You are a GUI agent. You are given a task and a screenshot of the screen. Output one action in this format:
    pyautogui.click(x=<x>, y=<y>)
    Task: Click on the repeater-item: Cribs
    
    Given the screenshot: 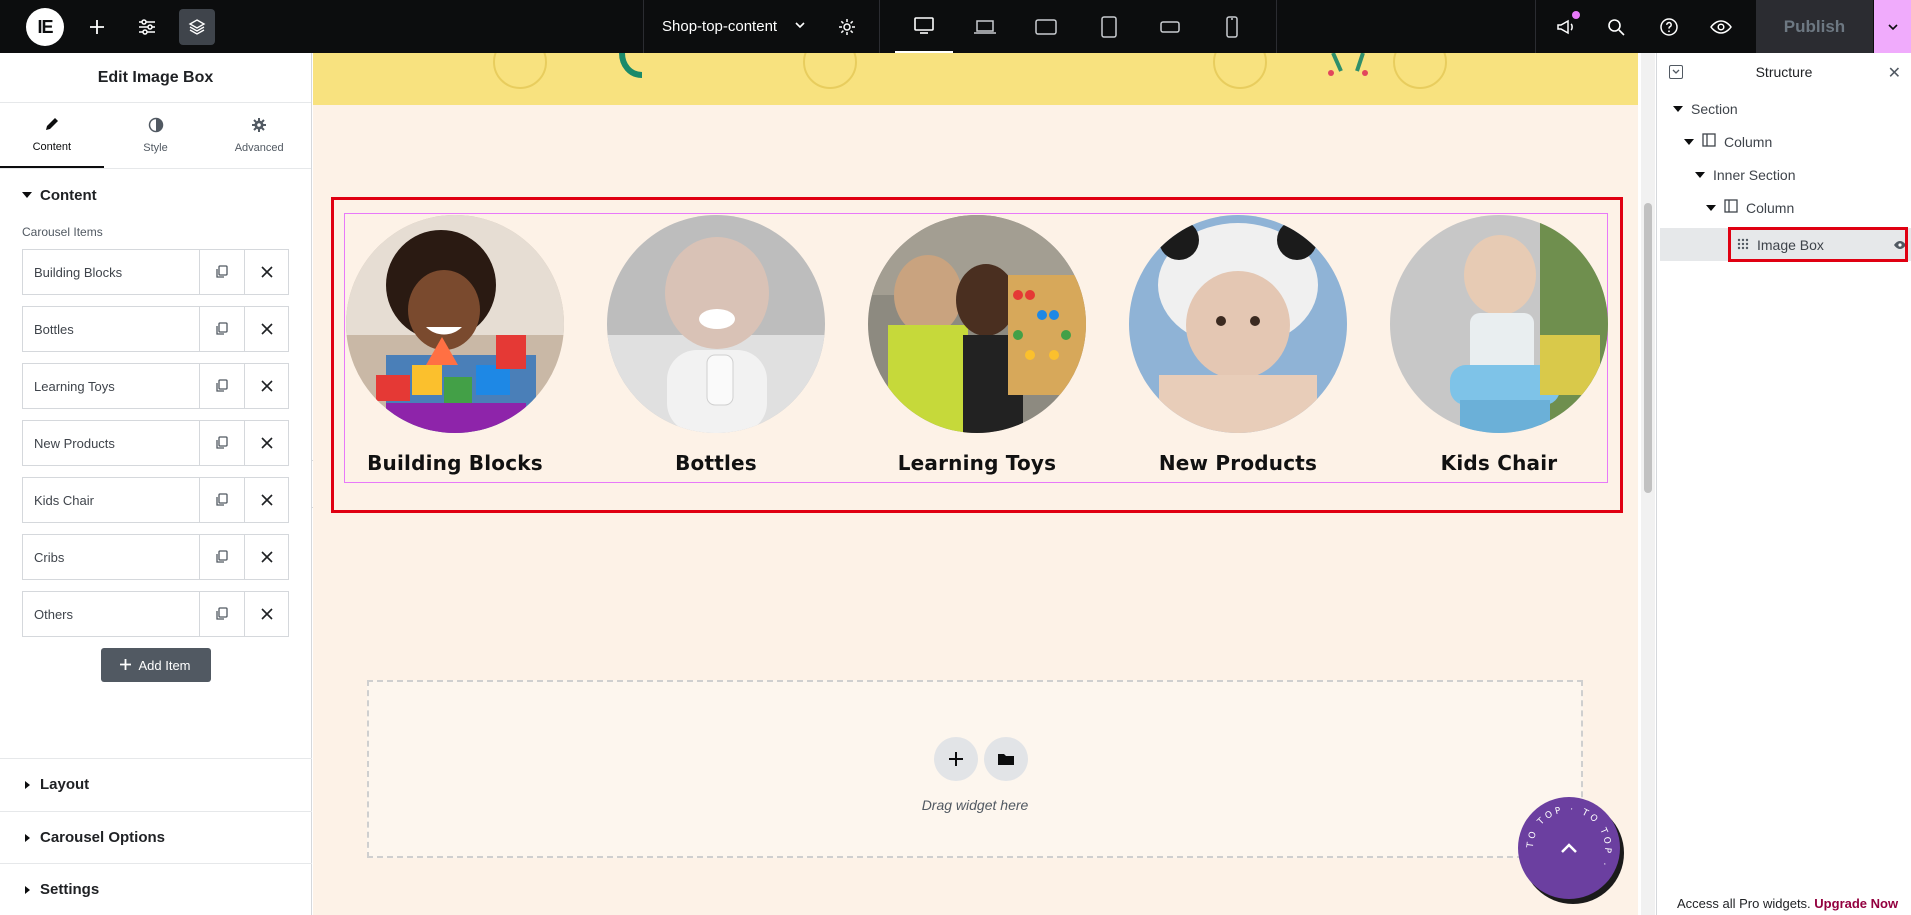 What is the action you would take?
    pyautogui.click(x=155, y=557)
    